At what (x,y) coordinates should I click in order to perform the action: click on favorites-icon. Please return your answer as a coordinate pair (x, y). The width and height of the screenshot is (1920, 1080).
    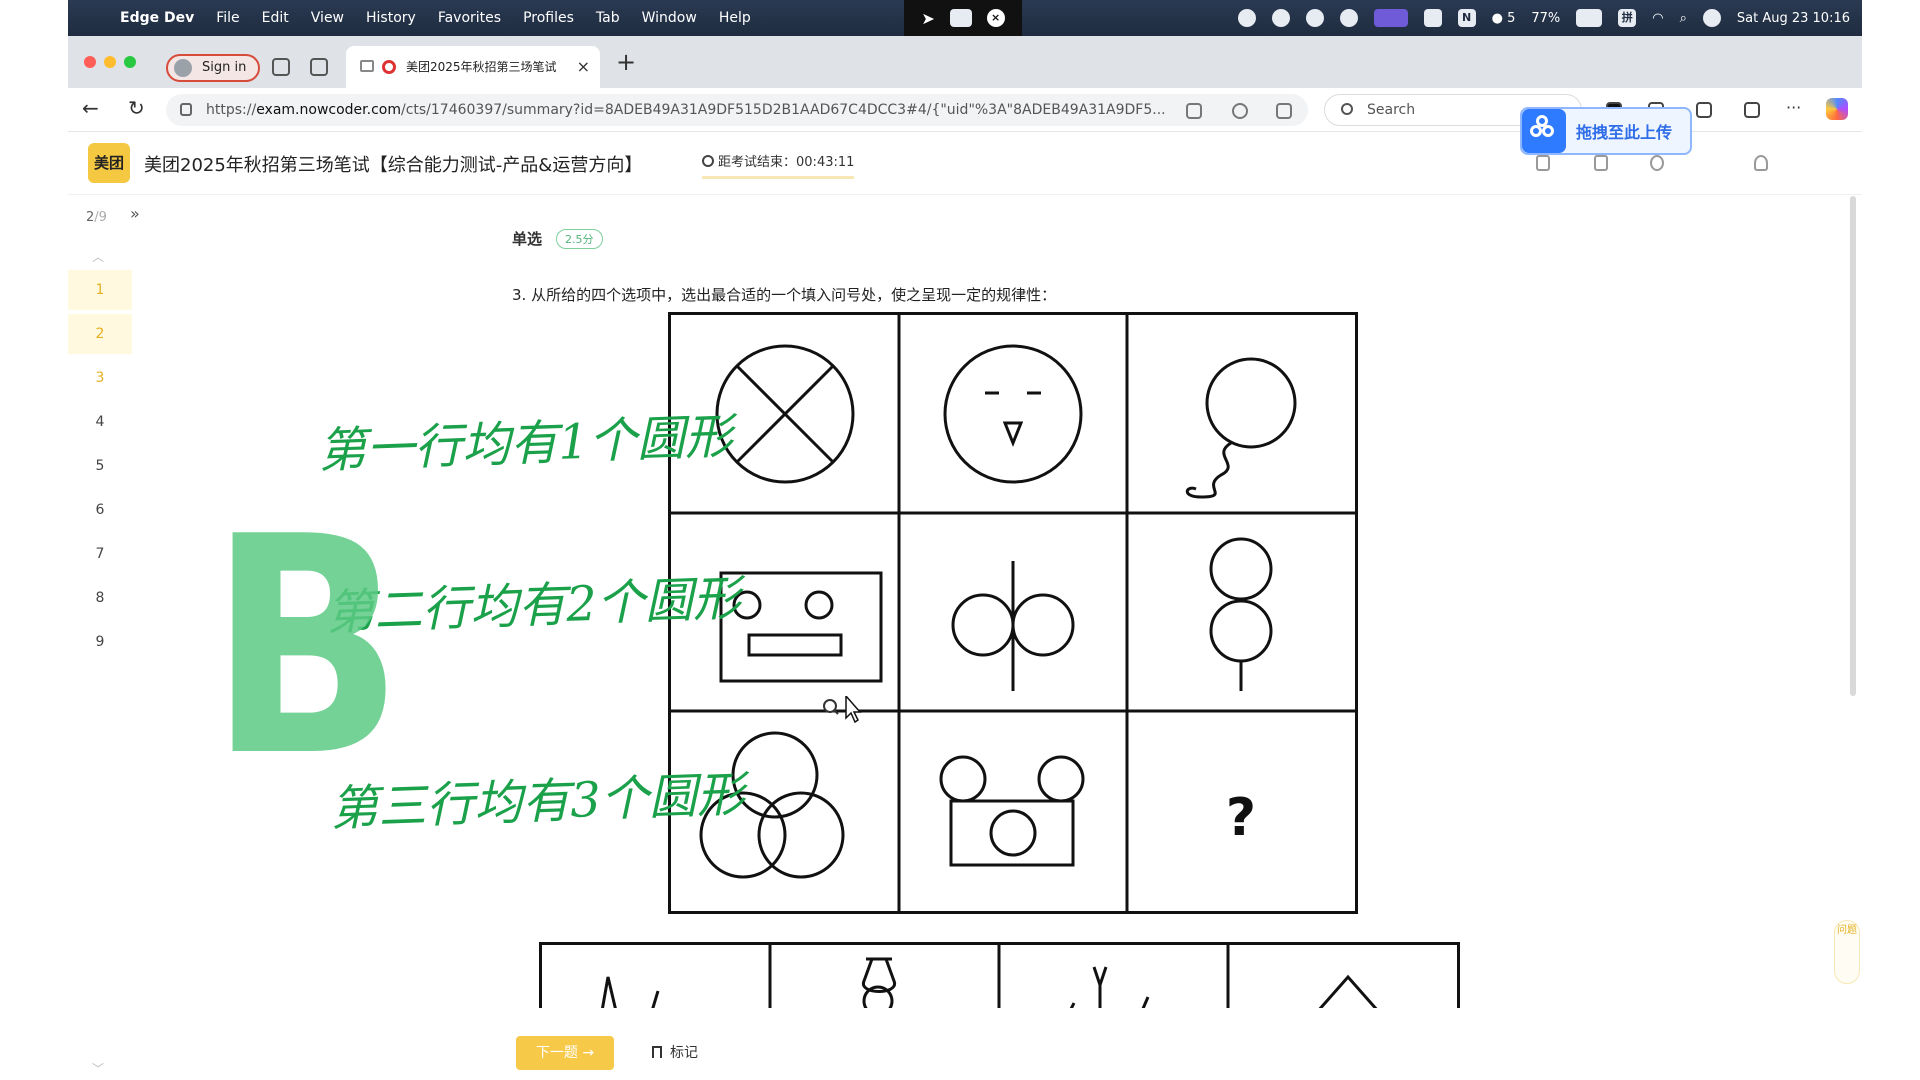
    Looking at the image, I should click on (1704, 110).